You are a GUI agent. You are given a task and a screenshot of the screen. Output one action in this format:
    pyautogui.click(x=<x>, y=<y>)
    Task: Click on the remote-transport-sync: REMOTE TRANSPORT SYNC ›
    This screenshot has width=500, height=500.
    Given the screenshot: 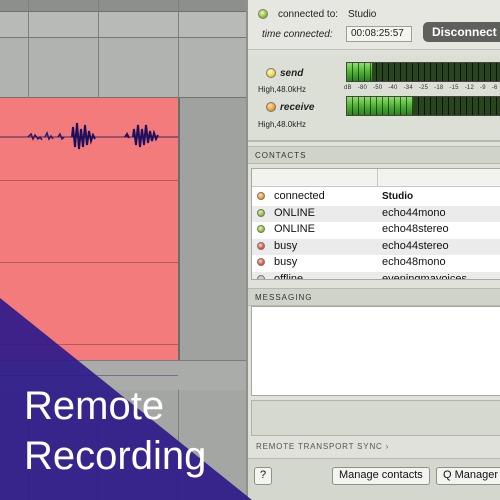 What is the action you would take?
    pyautogui.click(x=374, y=449)
    